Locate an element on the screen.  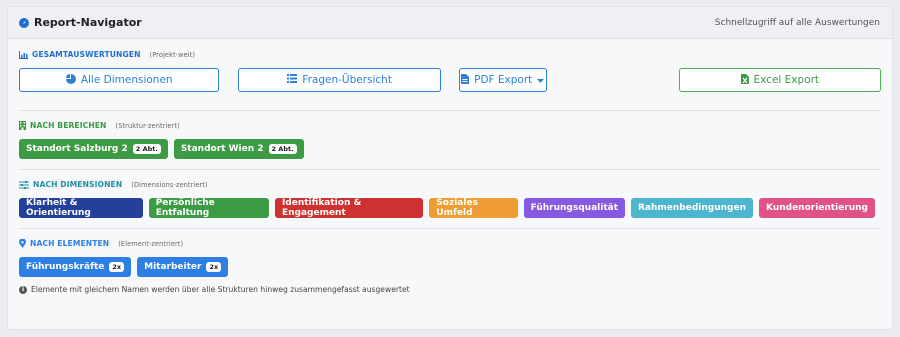
excel-export-label: Excel Export is located at coordinates (786, 80).